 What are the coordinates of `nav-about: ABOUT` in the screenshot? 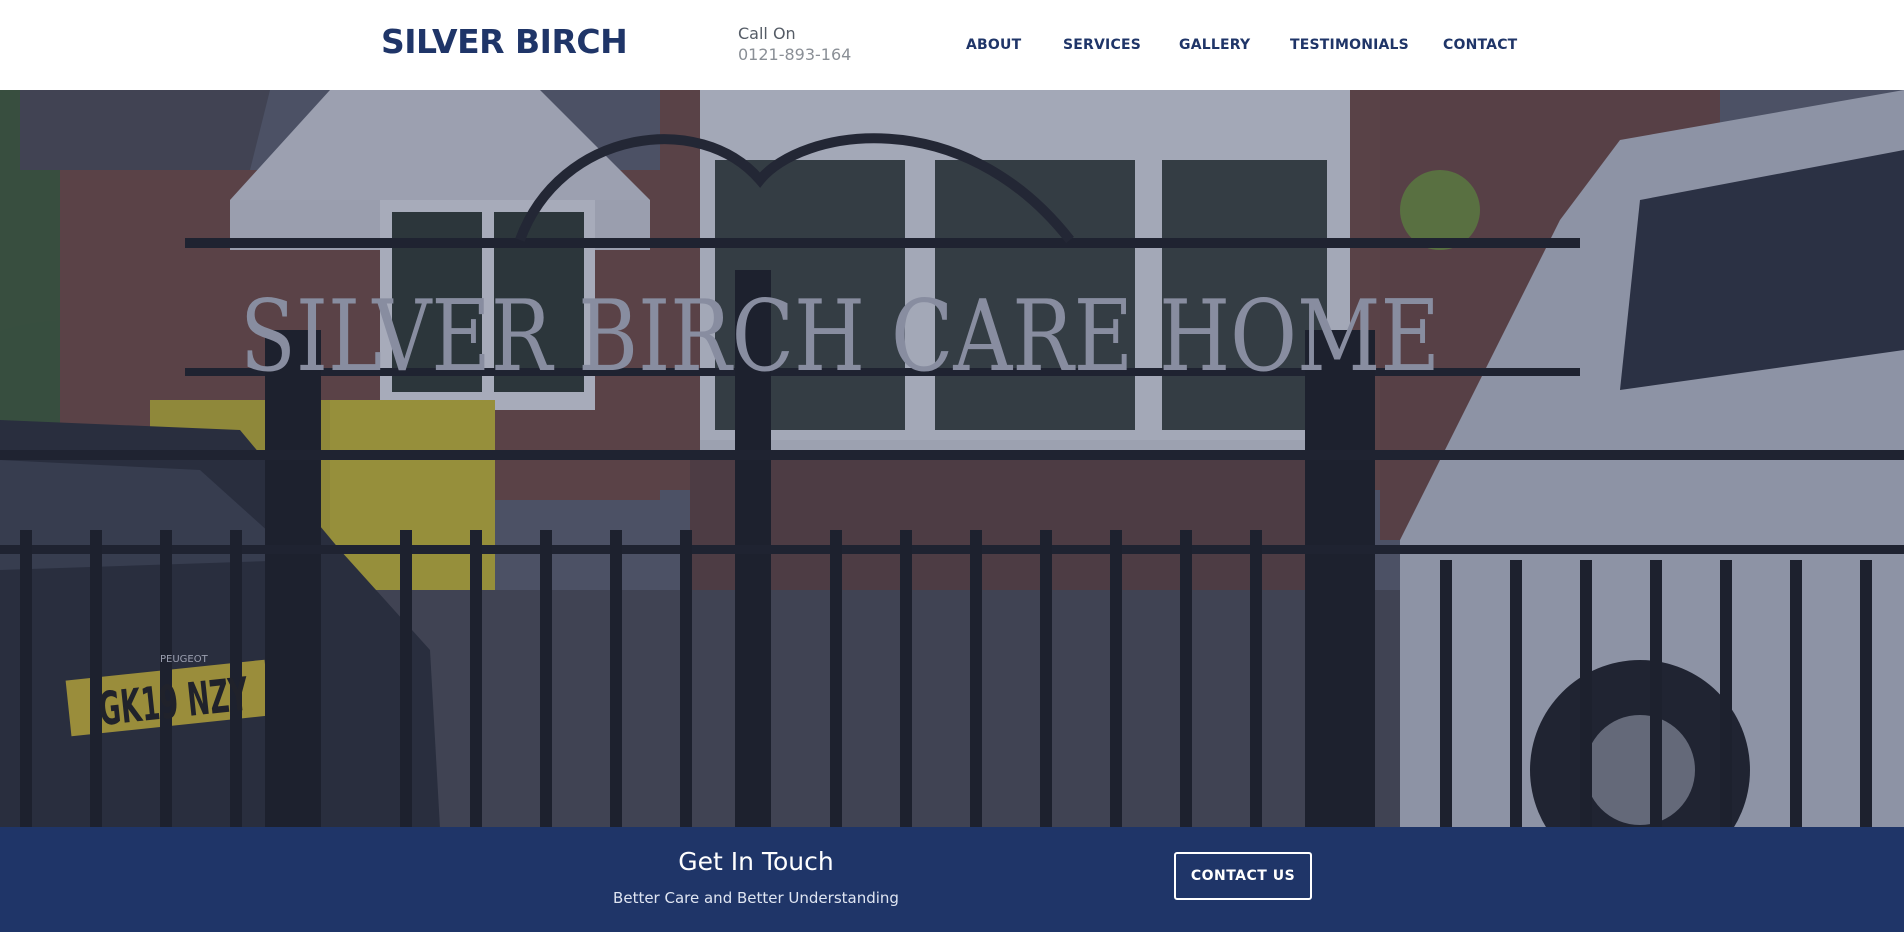 It's located at (993, 45).